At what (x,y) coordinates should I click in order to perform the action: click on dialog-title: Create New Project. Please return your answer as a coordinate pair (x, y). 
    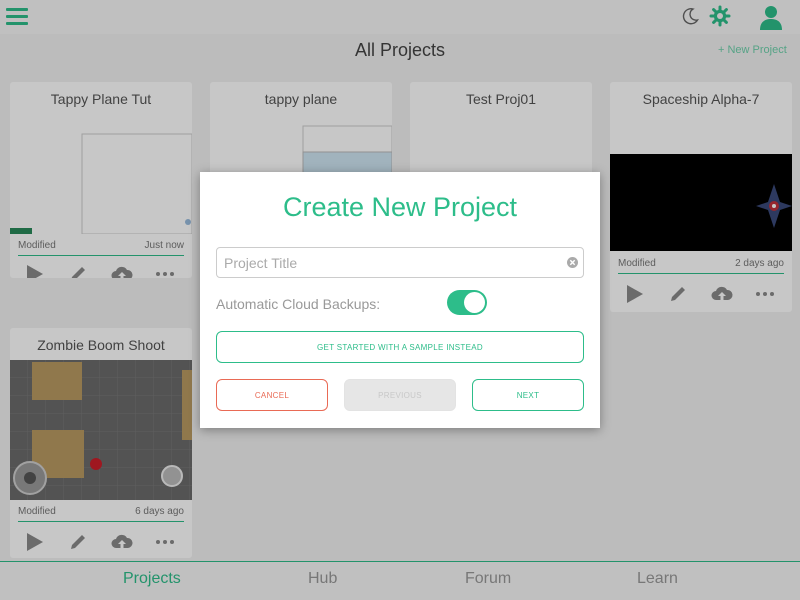
    Looking at the image, I should click on (400, 207).